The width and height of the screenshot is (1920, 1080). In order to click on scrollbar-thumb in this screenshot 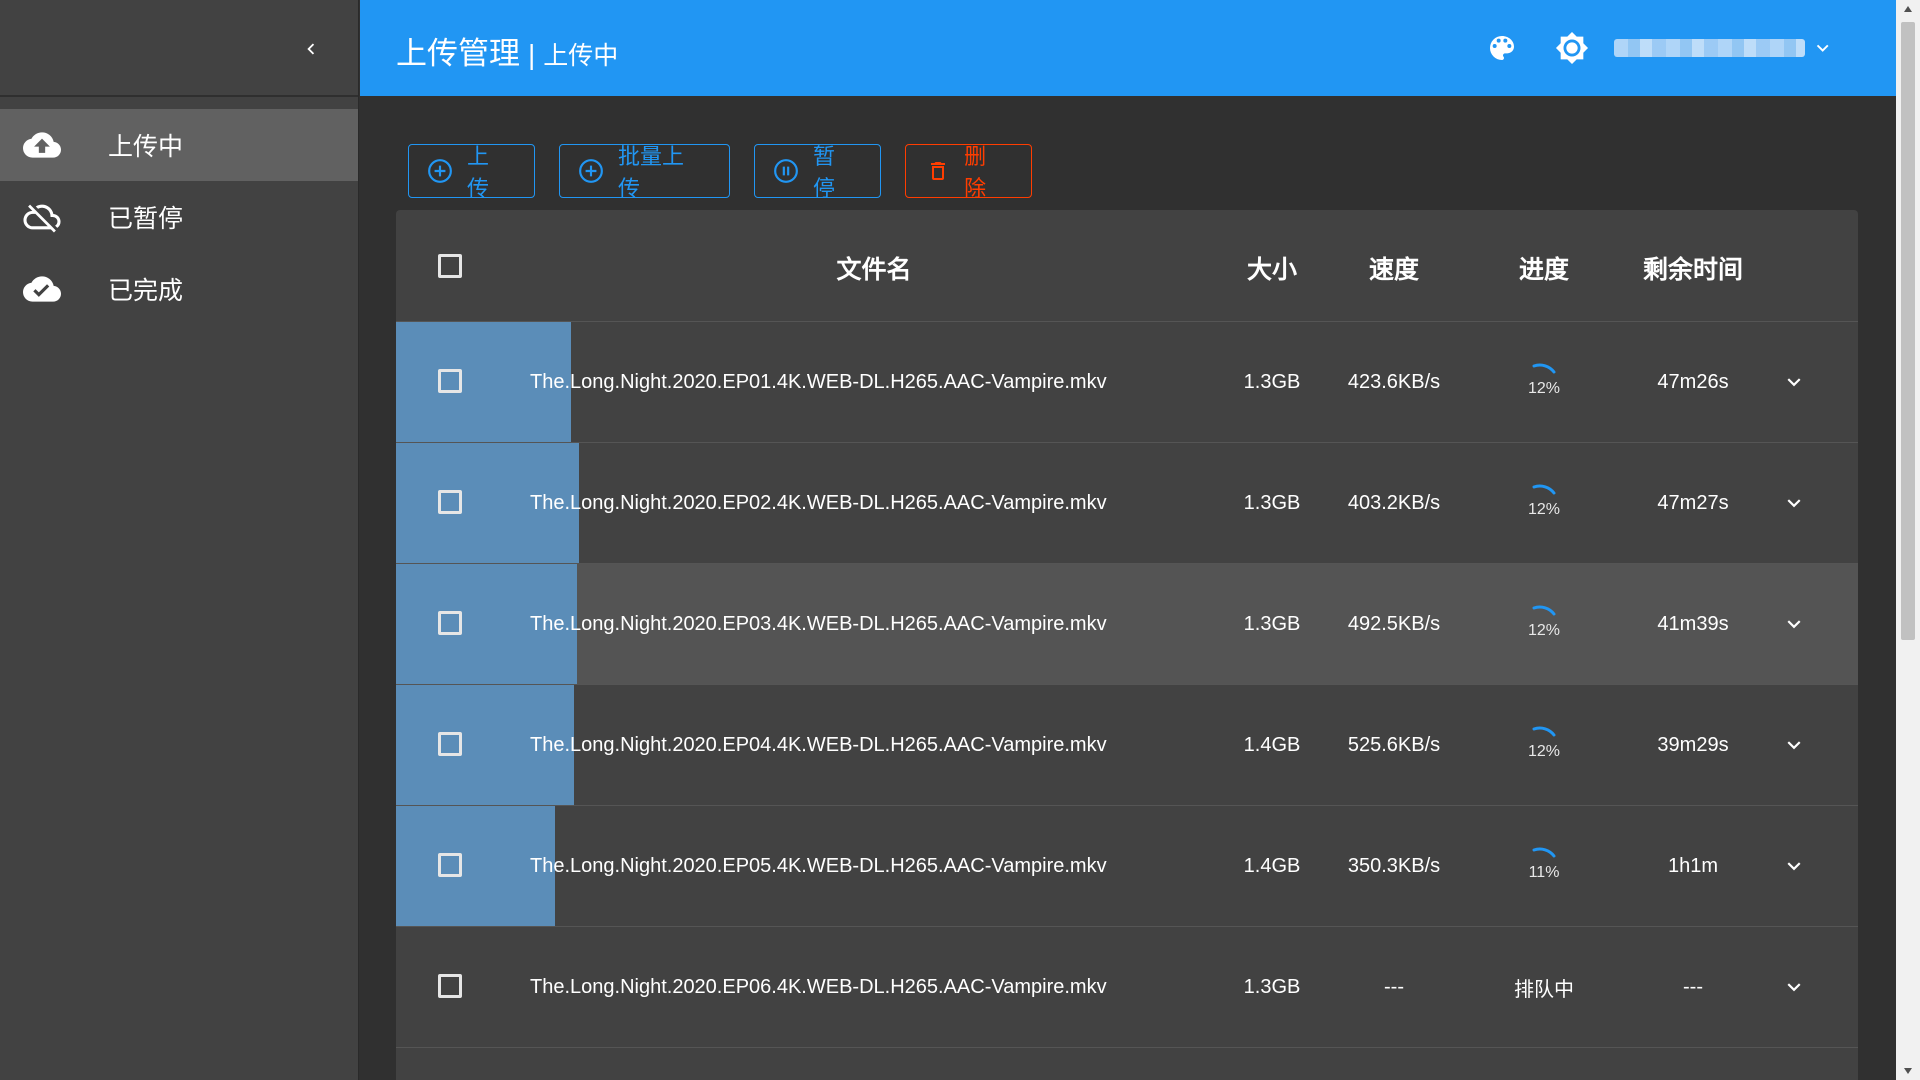, I will do `click(1908, 331)`.